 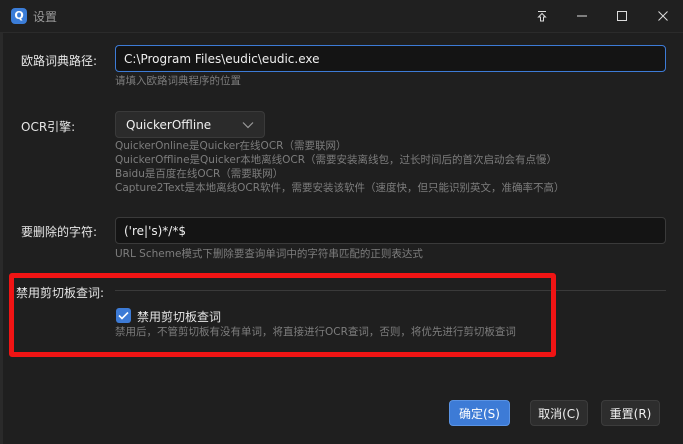 I want to click on close-icon, so click(x=663, y=16).